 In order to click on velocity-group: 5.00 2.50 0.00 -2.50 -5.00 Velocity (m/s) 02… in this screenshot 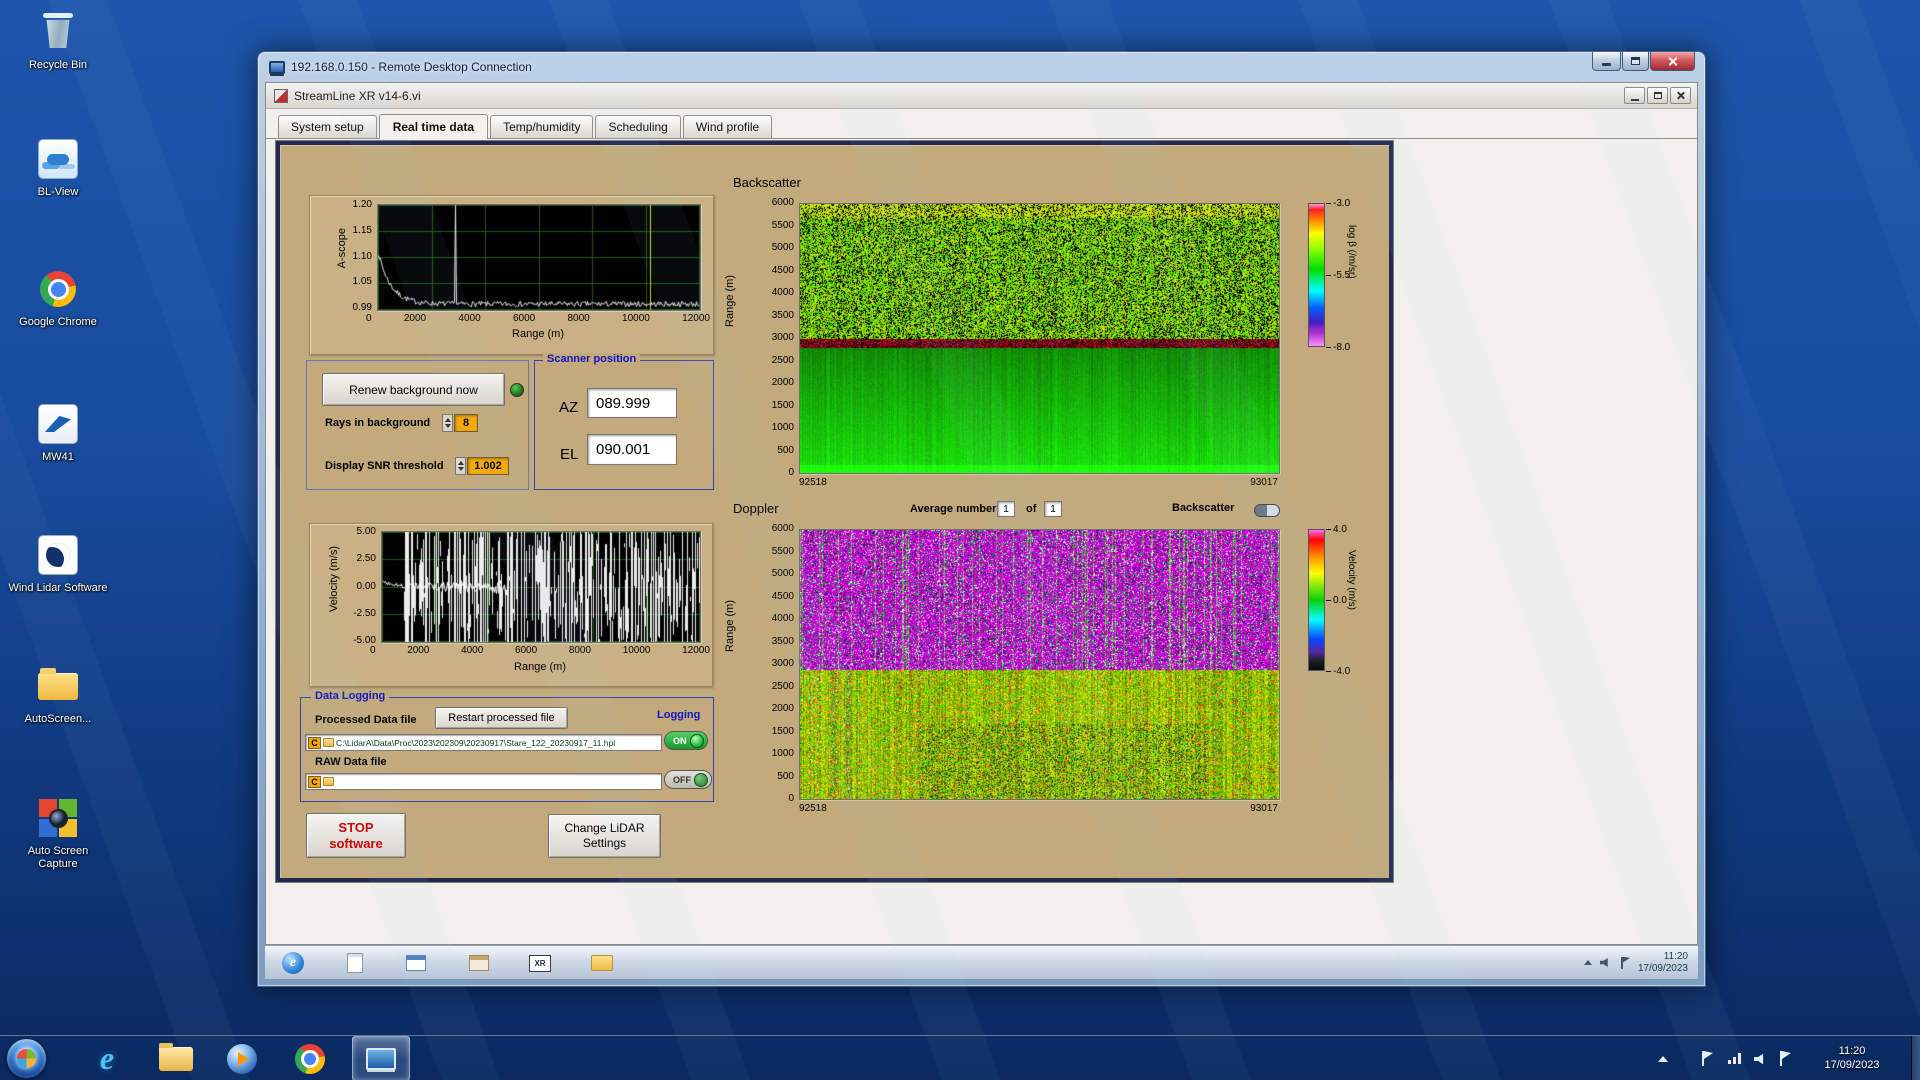, I will do `click(511, 605)`.